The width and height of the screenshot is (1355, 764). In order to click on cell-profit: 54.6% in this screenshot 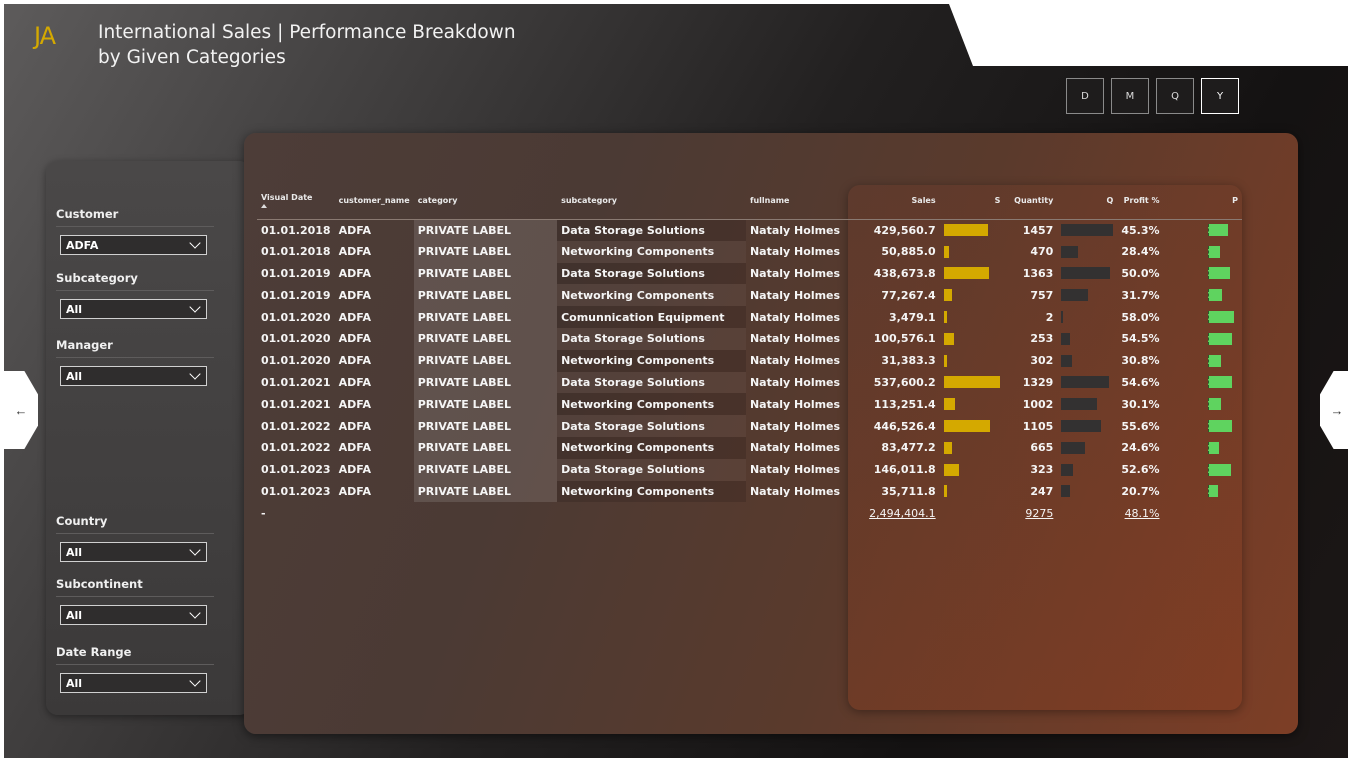, I will do `click(1140, 382)`.